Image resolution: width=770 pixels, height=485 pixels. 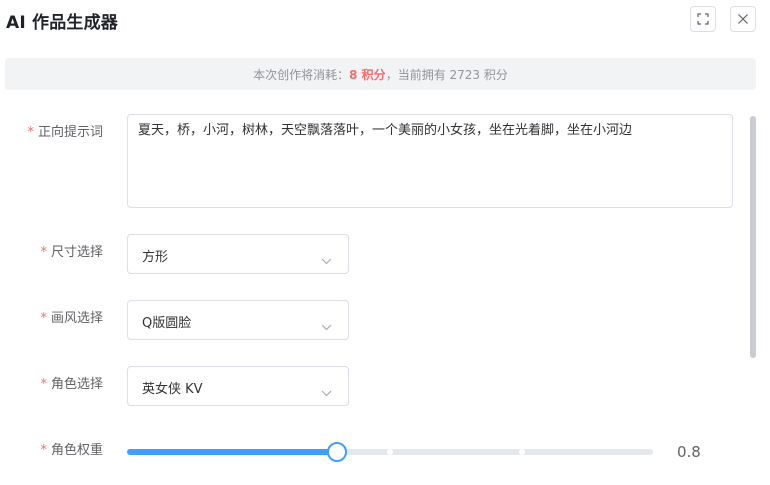 I want to click on style-label: * 画风选择, so click(x=71, y=316).